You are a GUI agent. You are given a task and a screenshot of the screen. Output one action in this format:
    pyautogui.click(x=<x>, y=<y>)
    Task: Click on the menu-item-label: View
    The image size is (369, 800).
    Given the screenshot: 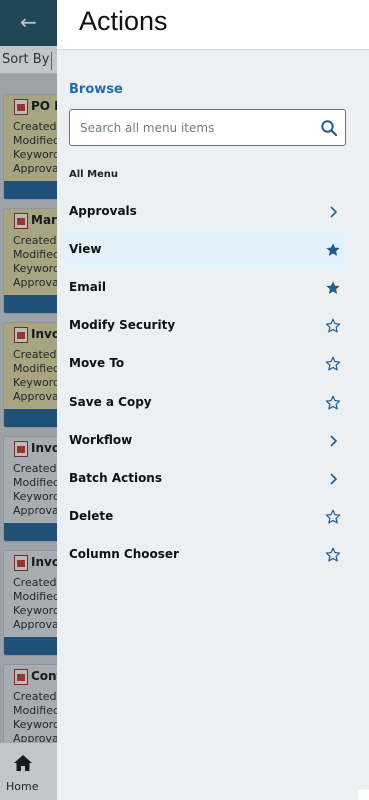 What is the action you would take?
    pyautogui.click(x=85, y=249)
    